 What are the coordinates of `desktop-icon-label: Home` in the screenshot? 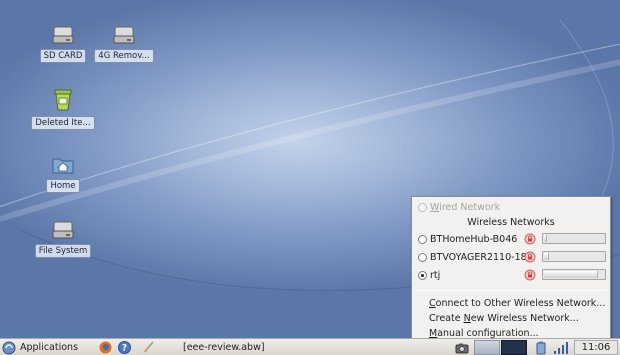 It's located at (63, 186).